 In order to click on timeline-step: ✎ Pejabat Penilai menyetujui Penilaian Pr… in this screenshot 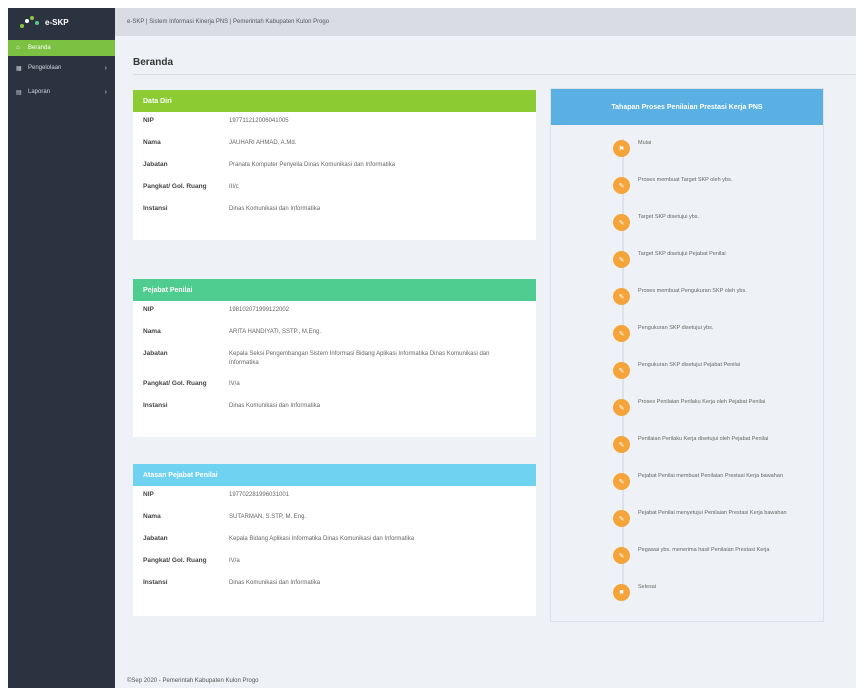, I will do `click(718, 520)`.